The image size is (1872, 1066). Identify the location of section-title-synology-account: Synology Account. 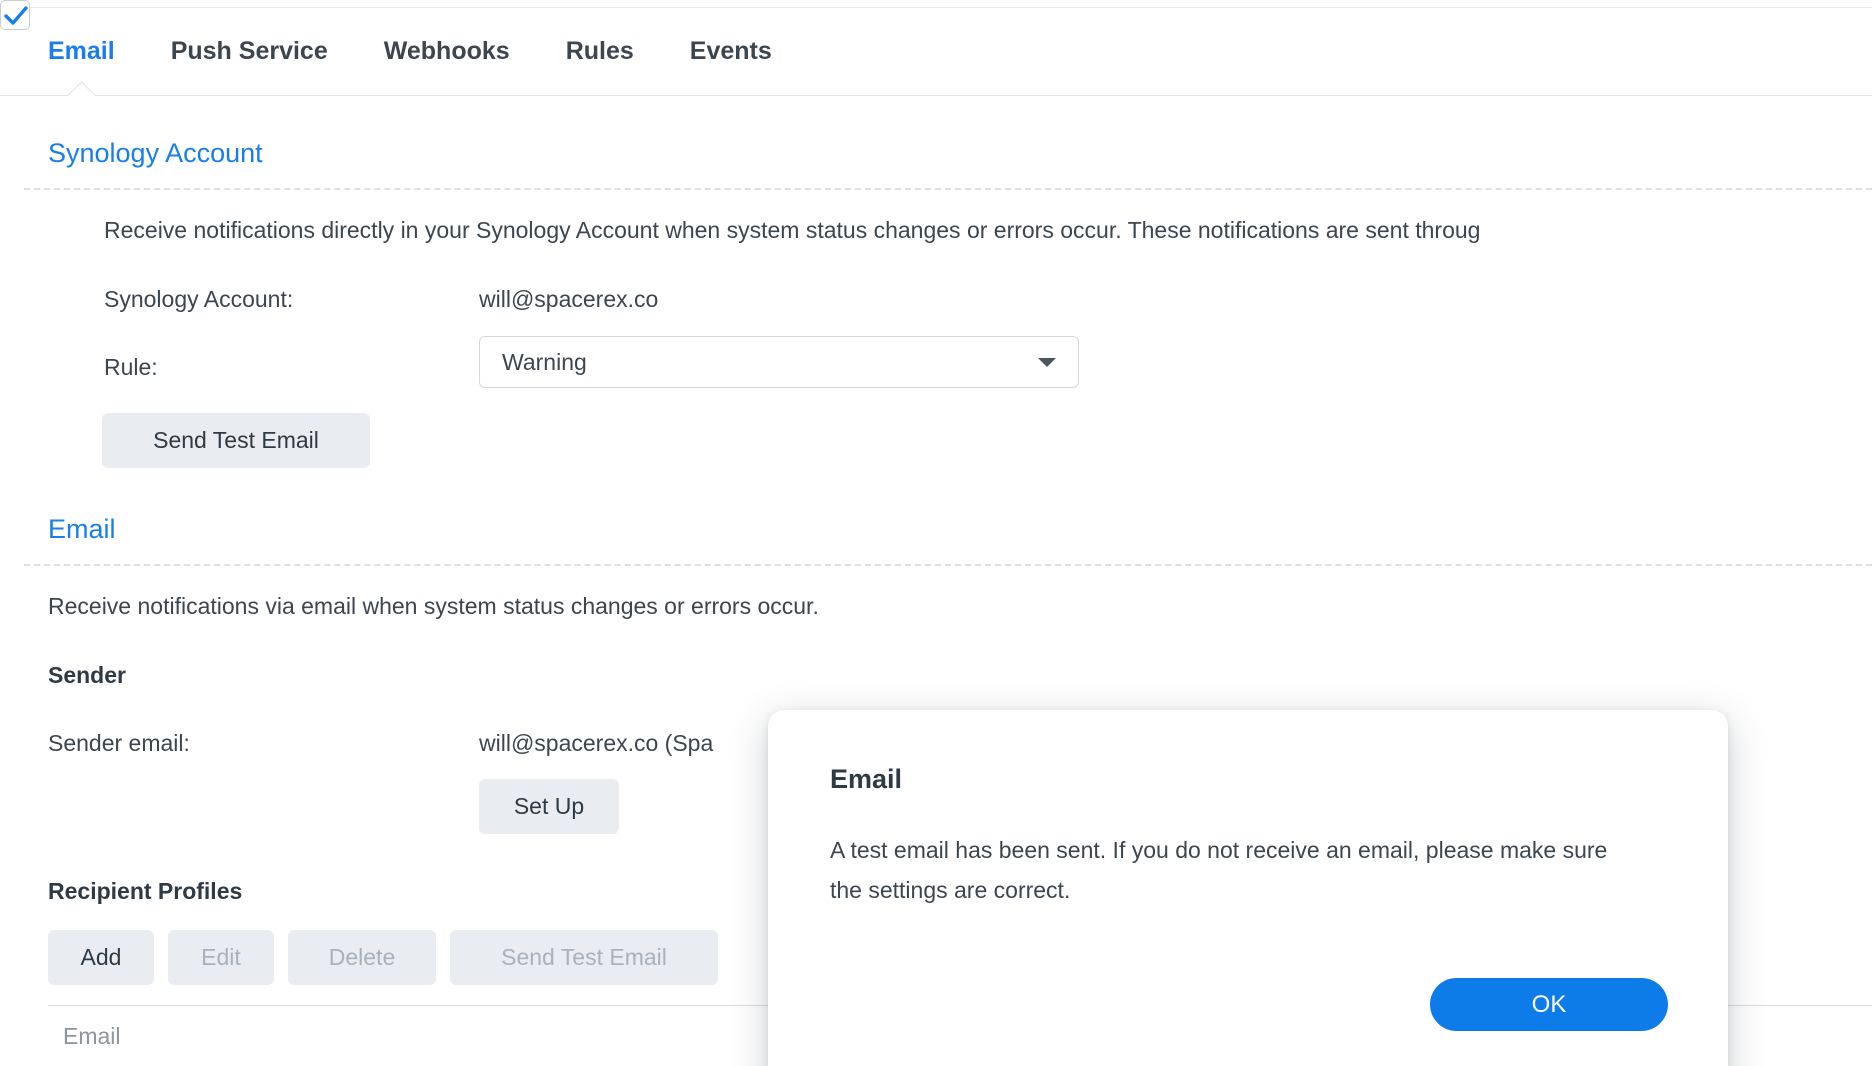
(155, 153).